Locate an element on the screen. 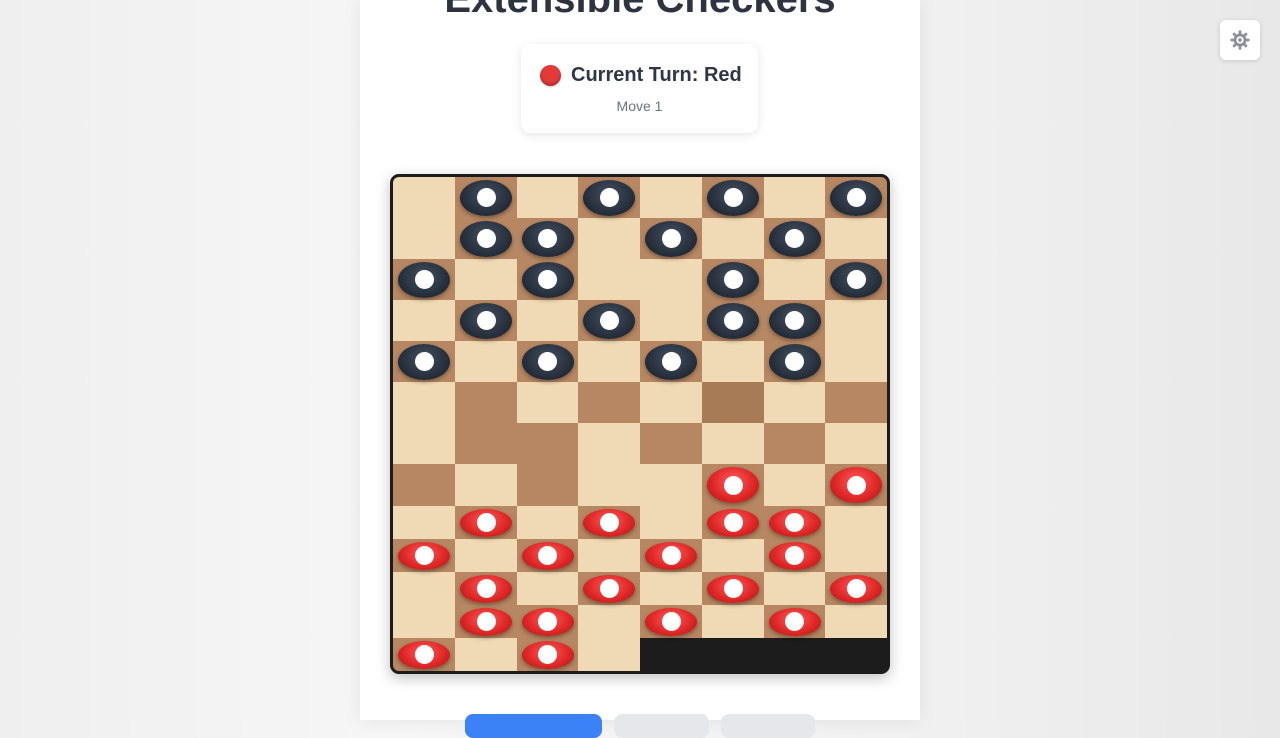  secondary-action-button is located at coordinates (661, 726).